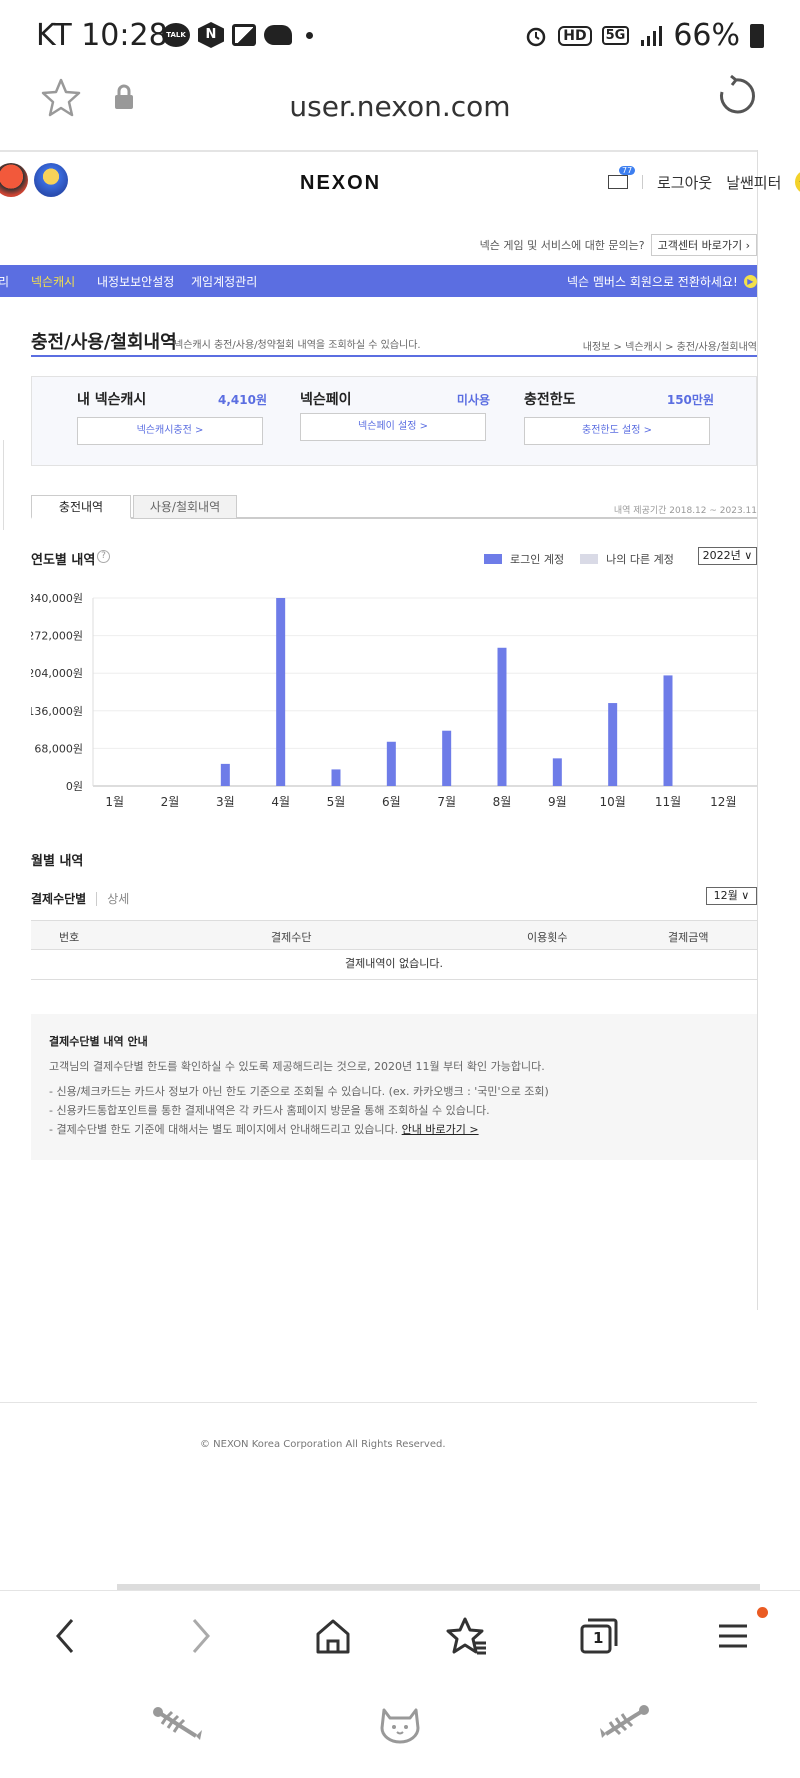  I want to click on page-right-edge, so click(778, 730).